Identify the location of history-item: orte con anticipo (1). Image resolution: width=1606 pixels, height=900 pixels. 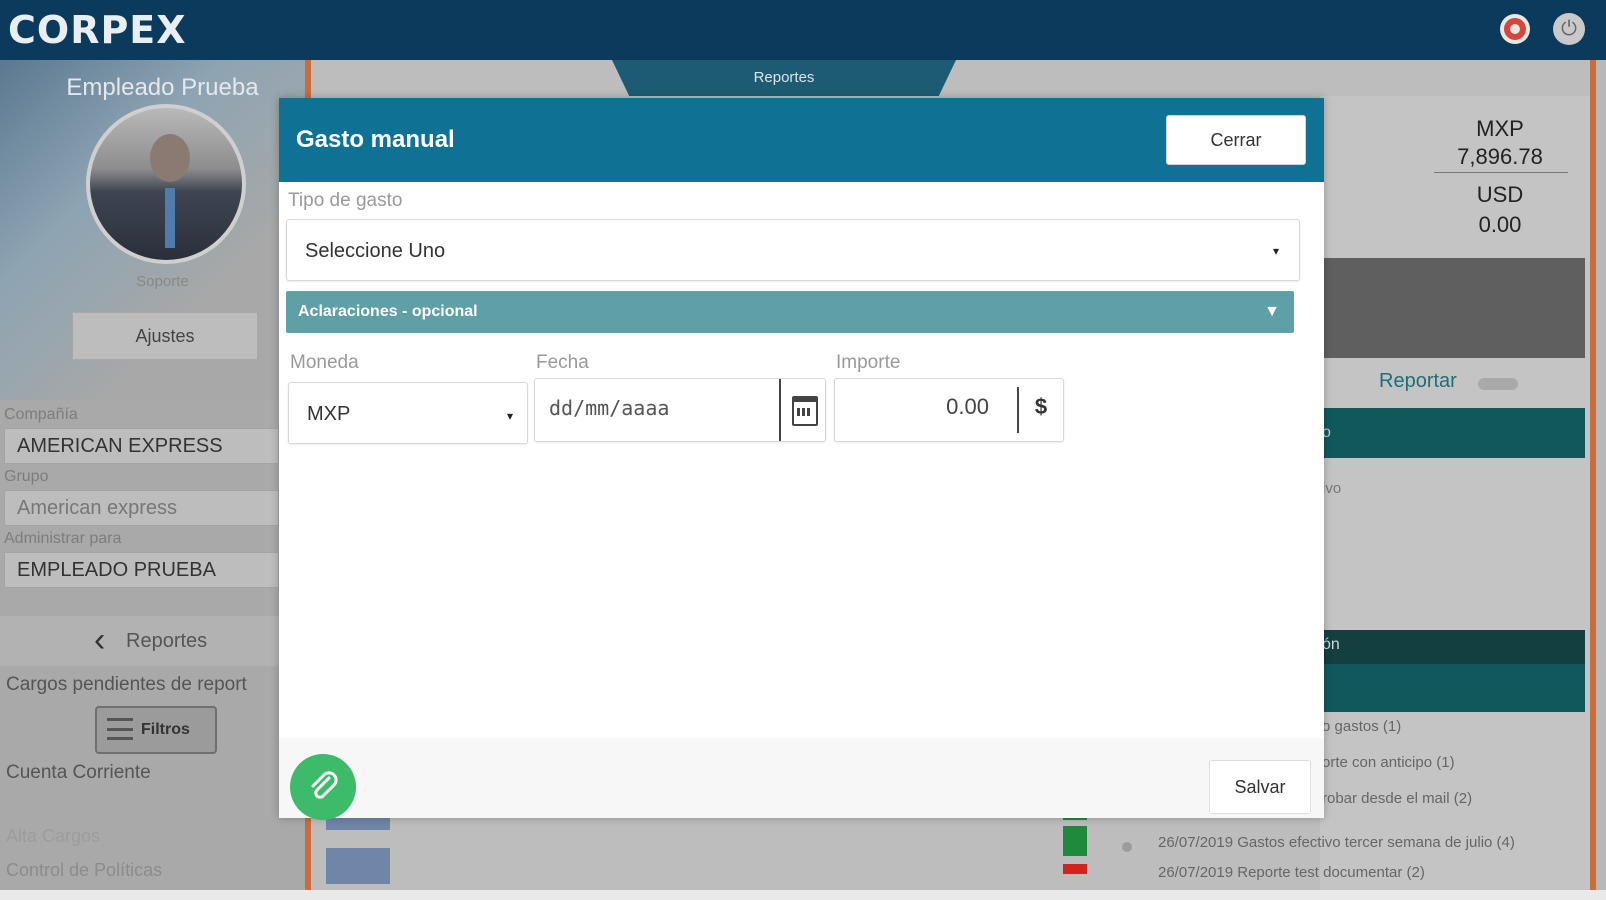
(1388, 762).